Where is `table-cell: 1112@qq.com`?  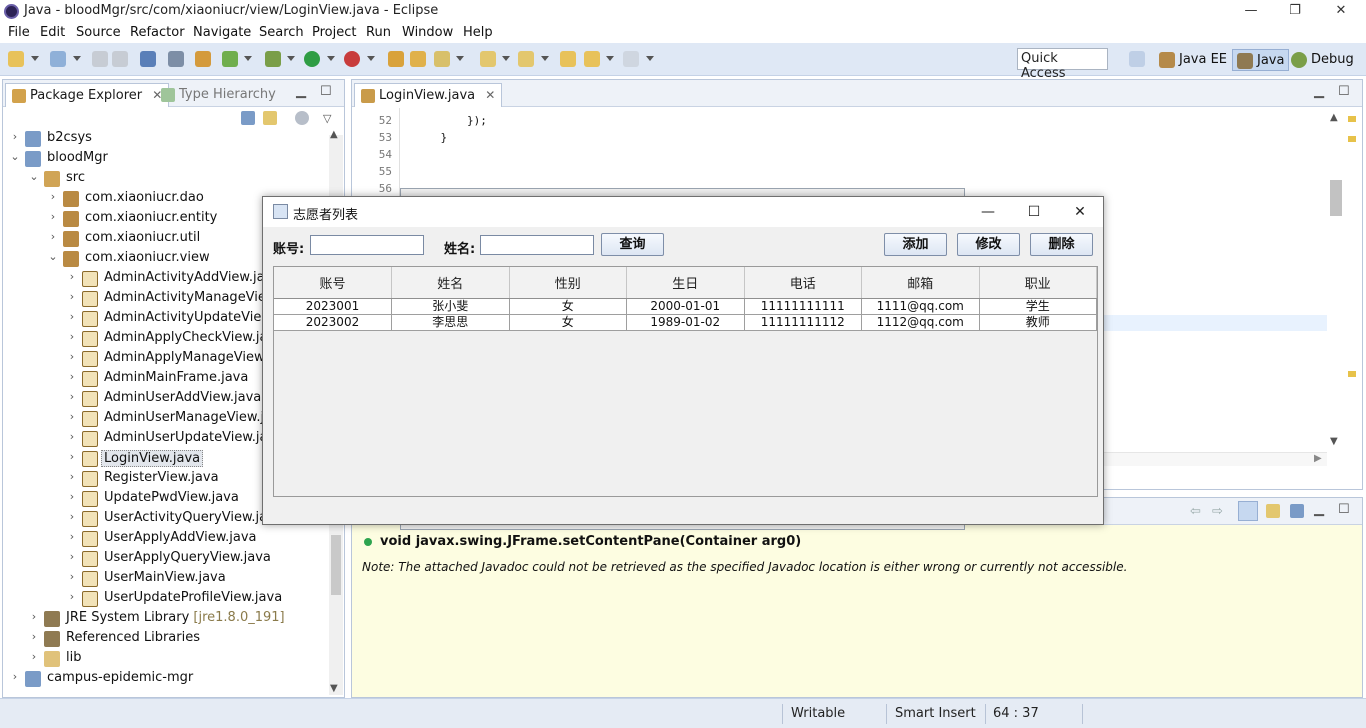
table-cell: 1112@qq.com is located at coordinates (920, 322).